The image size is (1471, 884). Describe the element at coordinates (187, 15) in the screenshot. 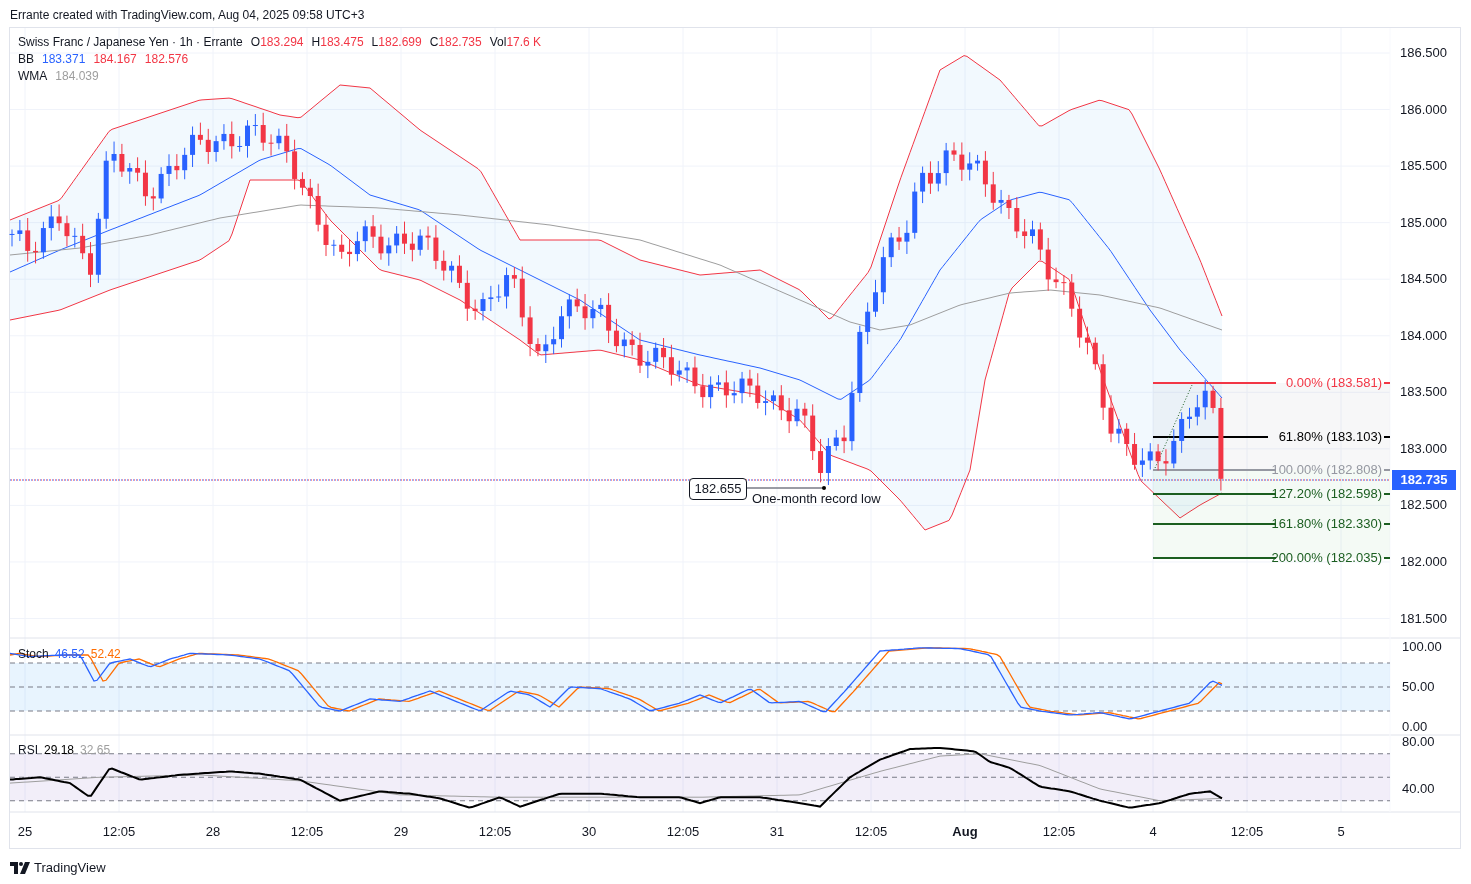

I see `chart-caption: Errante created with TradingView.com, Aug 04, 2025 09:58 UTC+3` at that location.